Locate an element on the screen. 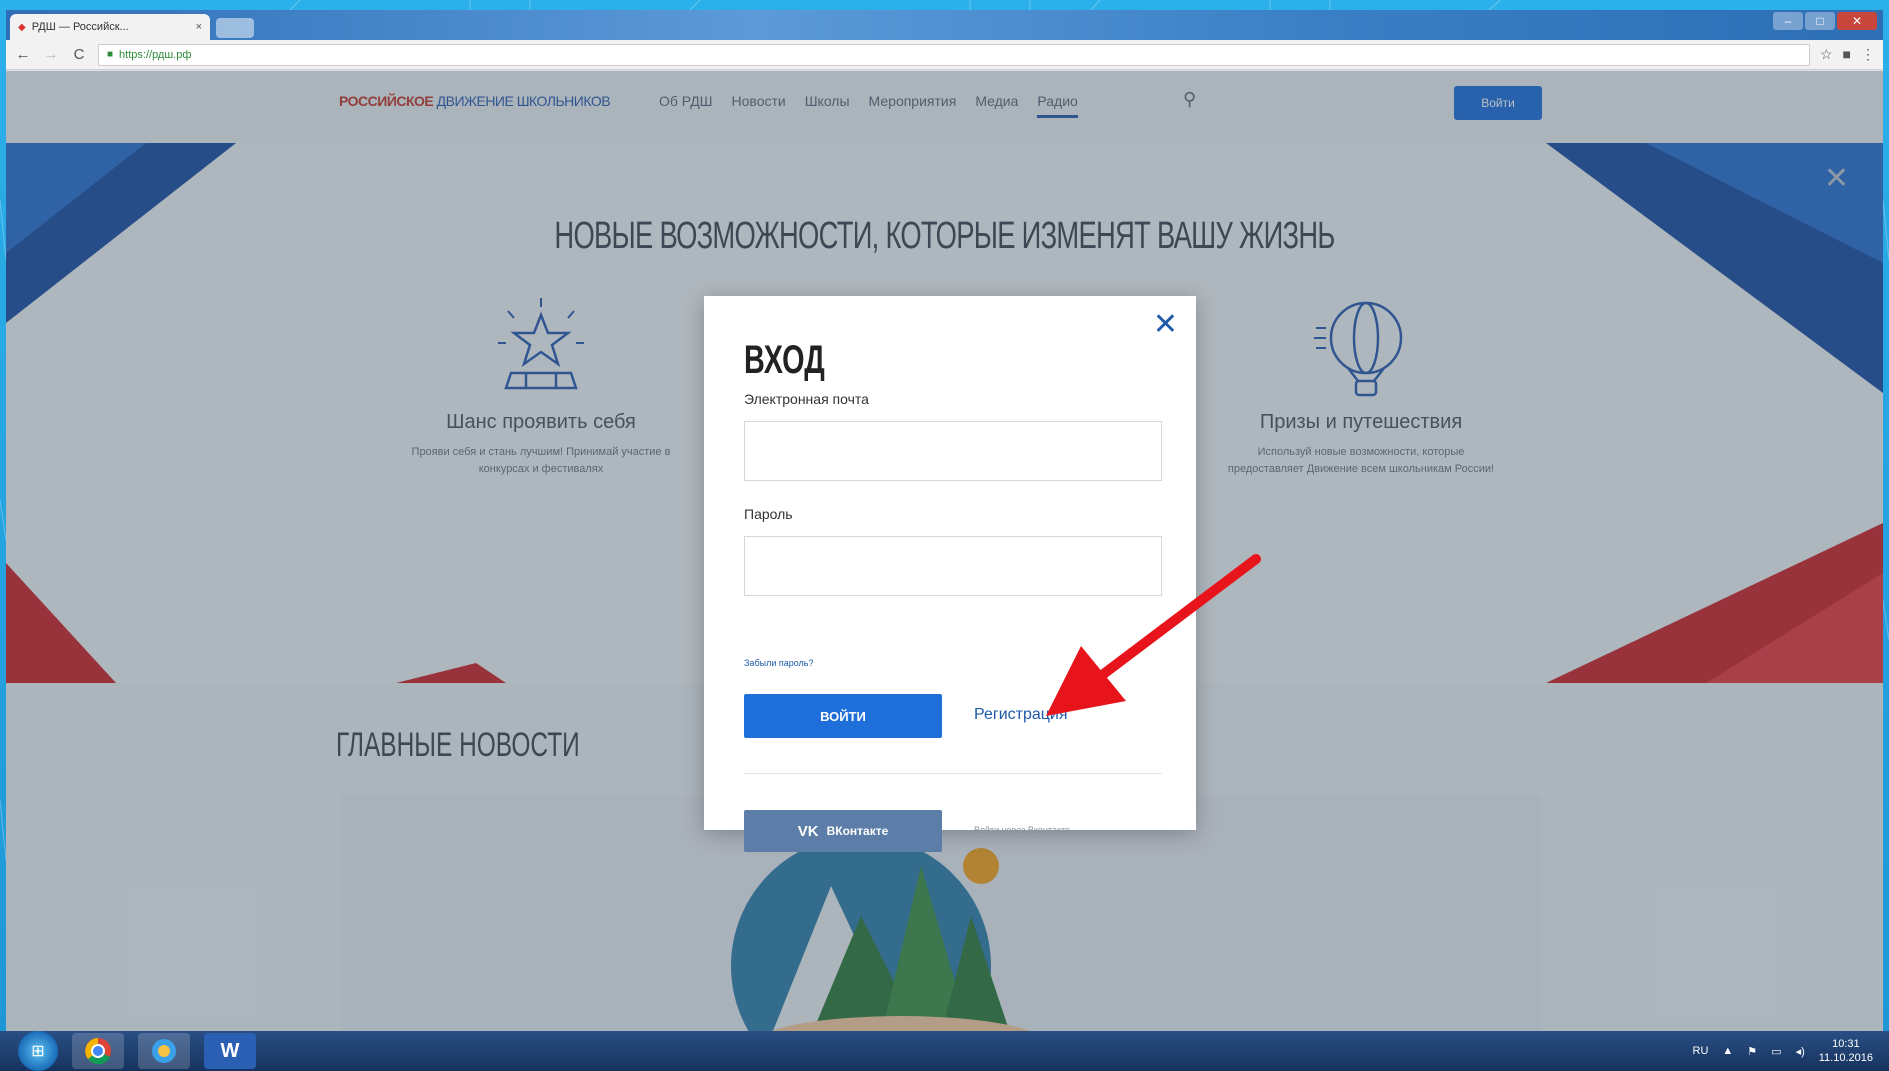  lock-icon: ■ is located at coordinates (110, 54).